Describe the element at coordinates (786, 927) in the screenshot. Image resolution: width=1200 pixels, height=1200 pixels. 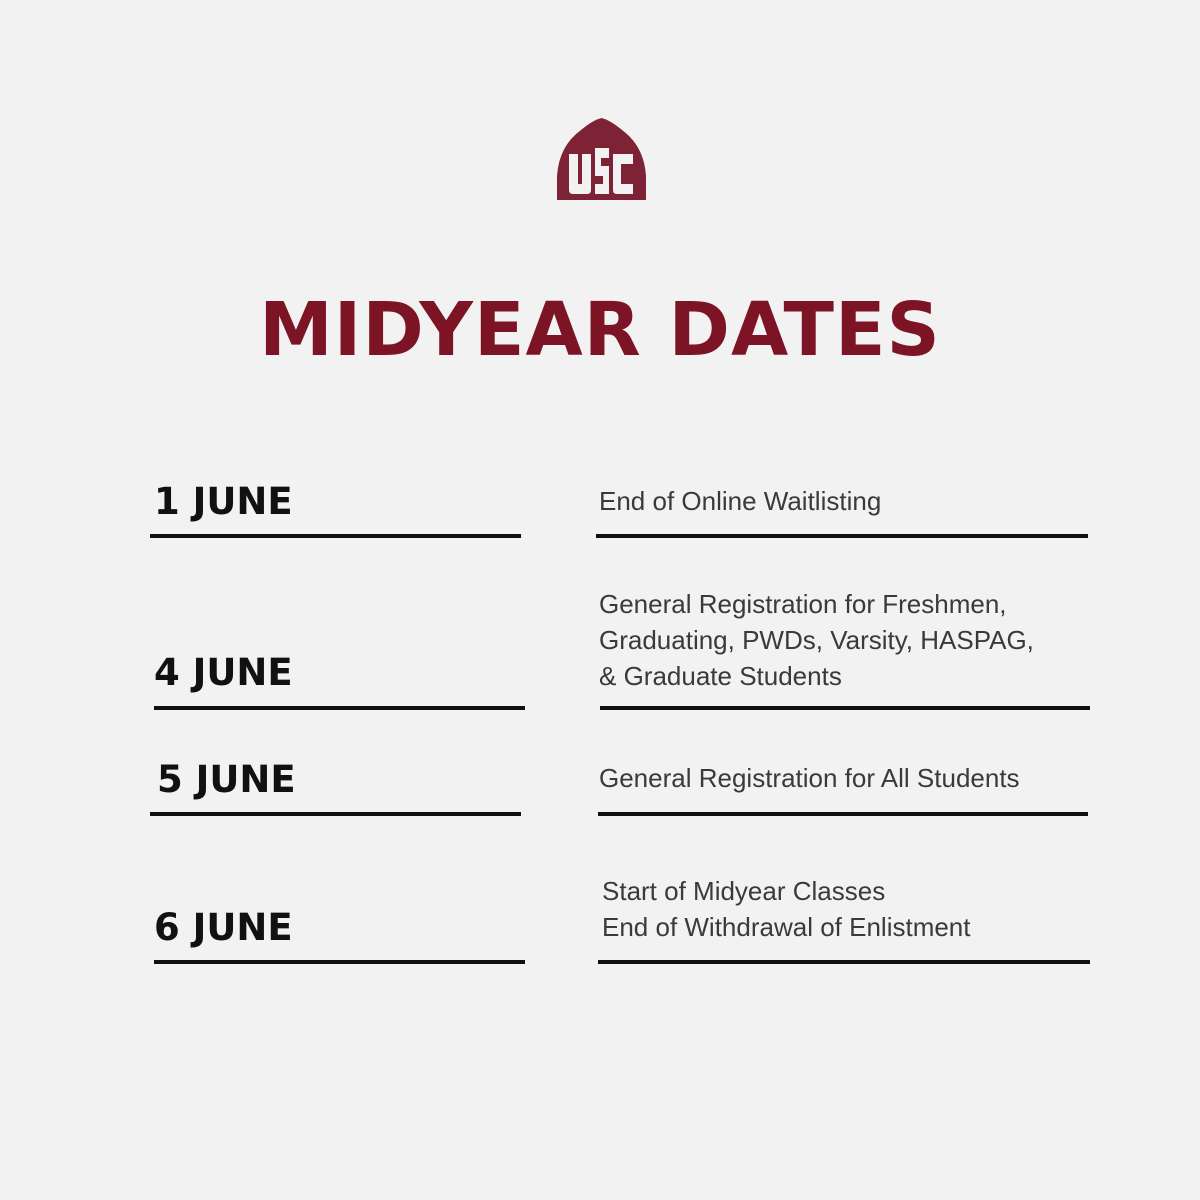
I see `event-line: End of Withdrawal of Enlistment` at that location.